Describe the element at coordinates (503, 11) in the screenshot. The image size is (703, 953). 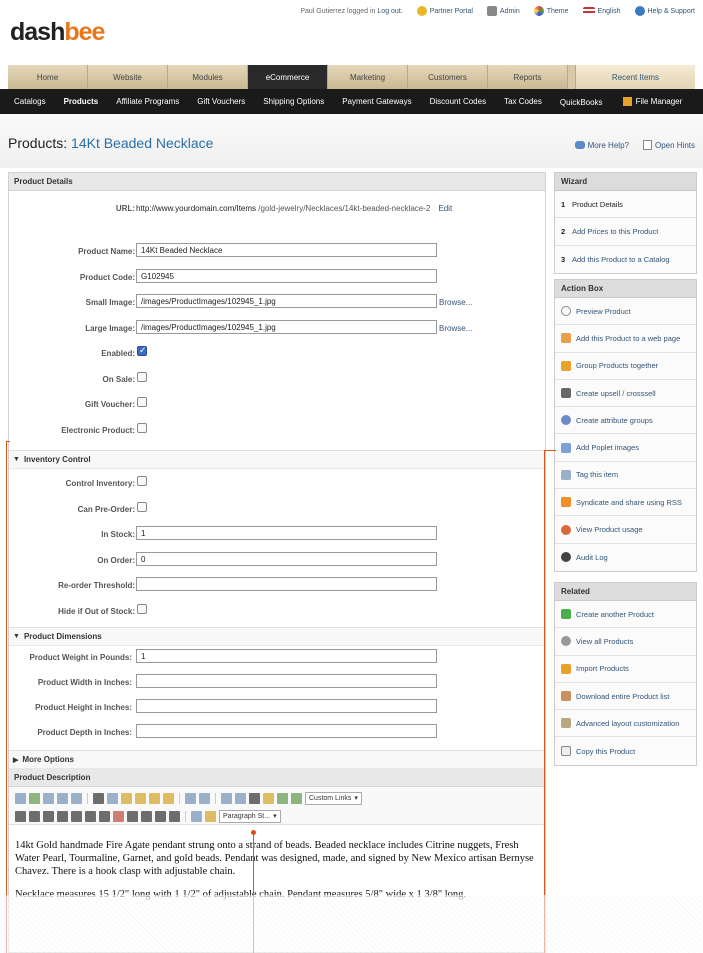
I see `admin-link: Admin` at that location.